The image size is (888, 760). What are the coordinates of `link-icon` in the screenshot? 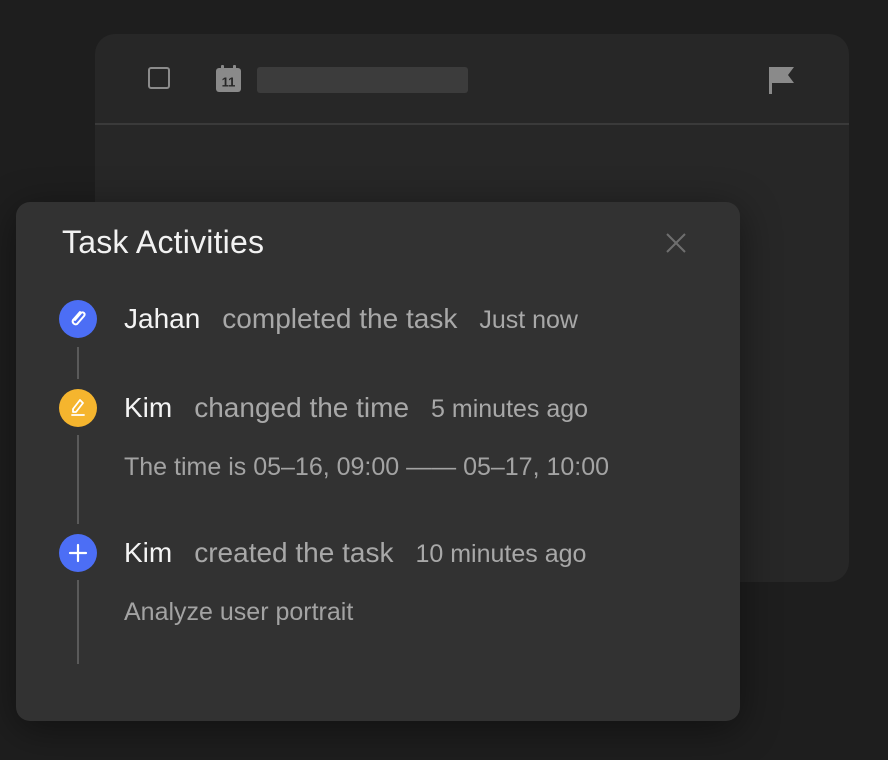 It's located at (78, 318).